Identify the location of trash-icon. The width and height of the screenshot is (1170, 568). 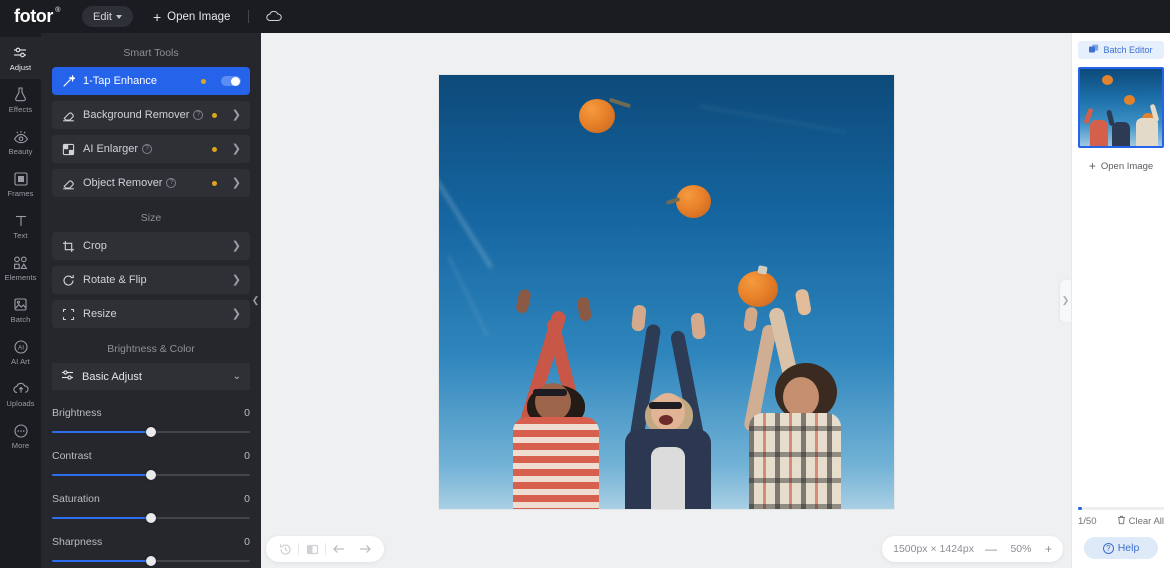
(1121, 521).